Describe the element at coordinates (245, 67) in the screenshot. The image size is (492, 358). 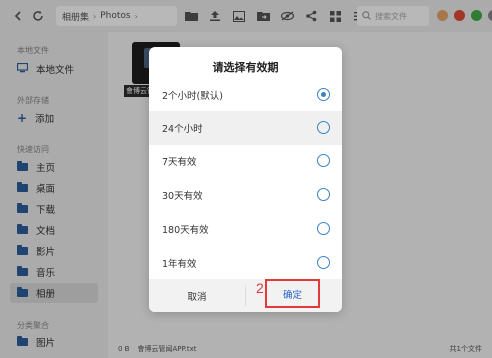
I see `dialog-title: 请选择有效期` at that location.